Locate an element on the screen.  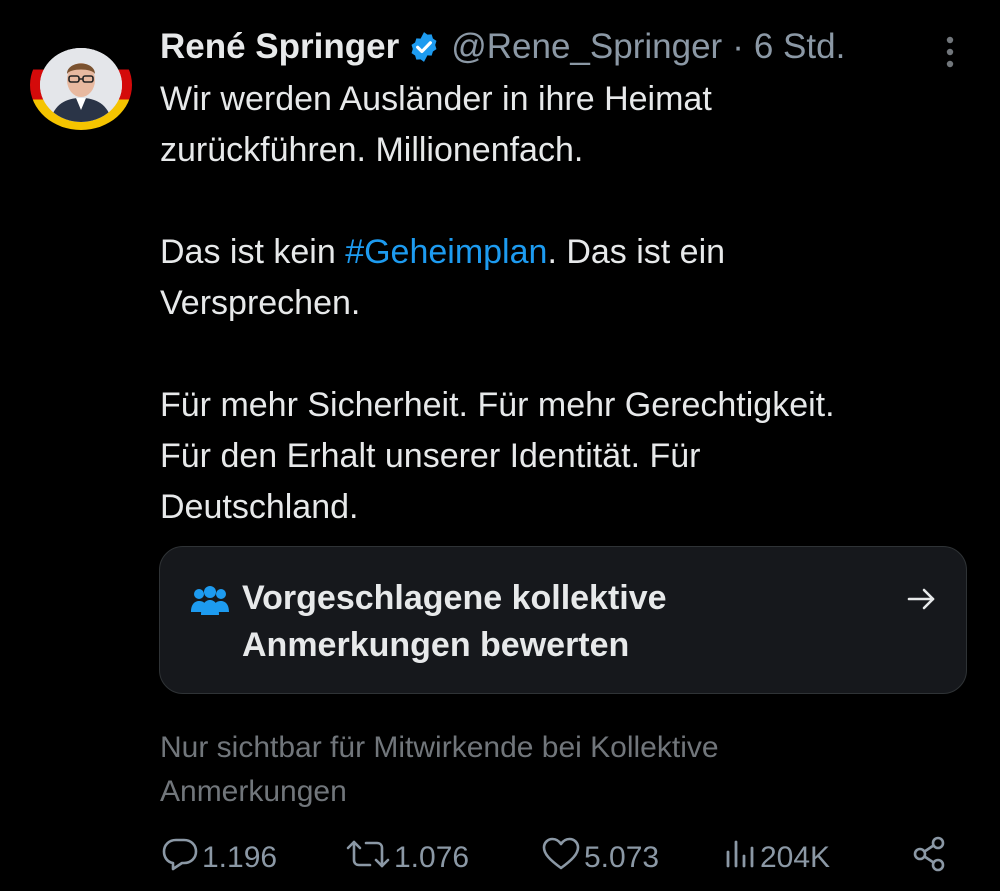
views-chart-icon is located at coordinates (740, 858).